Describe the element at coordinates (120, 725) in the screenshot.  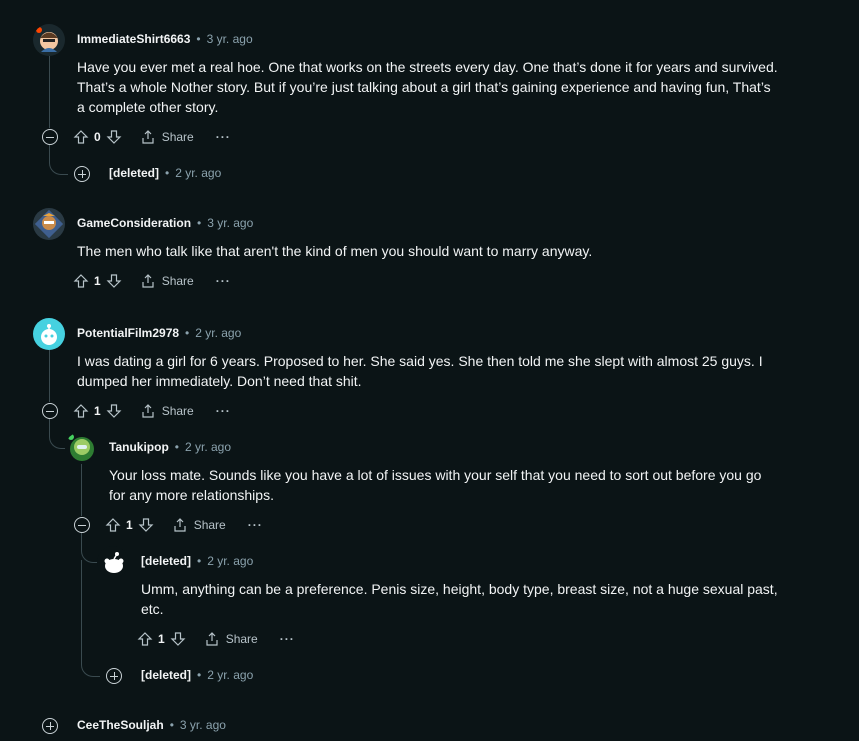
I see `username: CeeTheSouljah` at that location.